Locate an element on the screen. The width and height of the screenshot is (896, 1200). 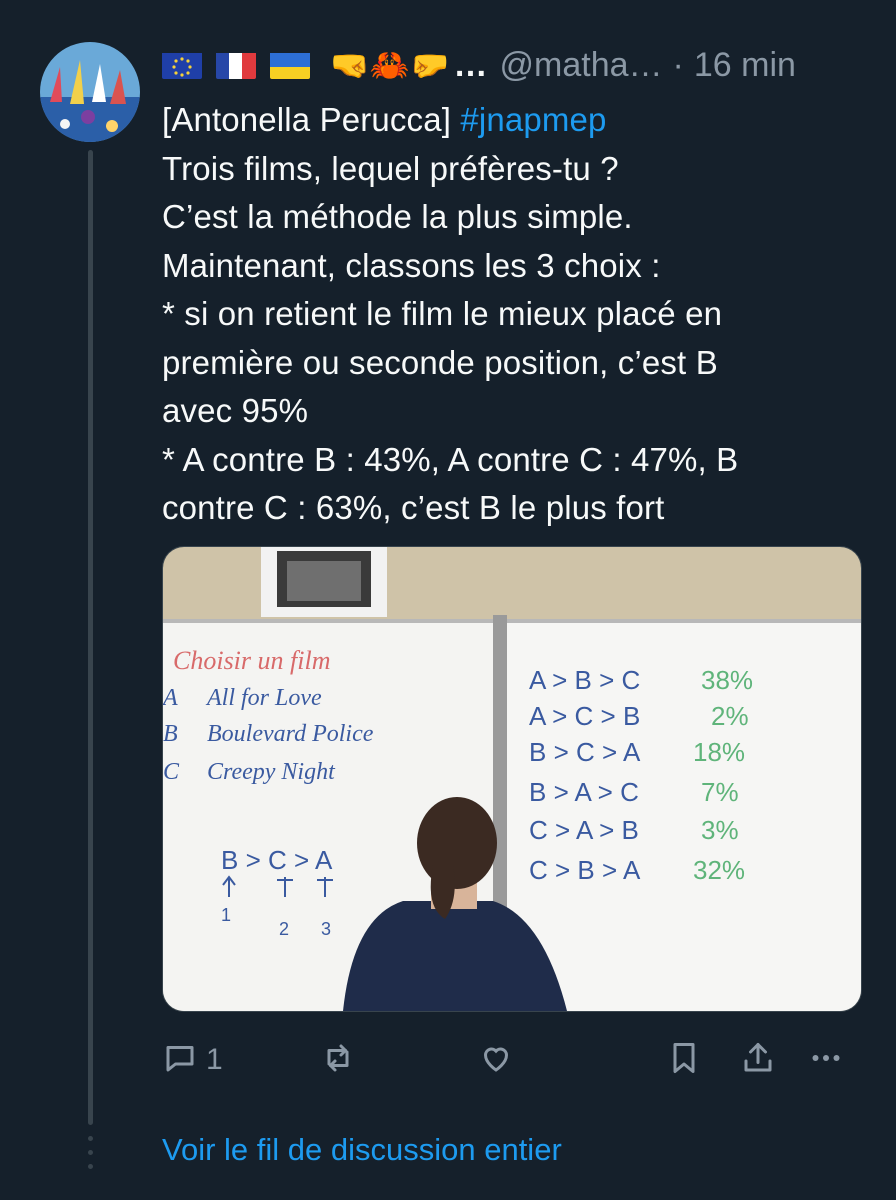
retweet-icon is located at coordinates (338, 1060).